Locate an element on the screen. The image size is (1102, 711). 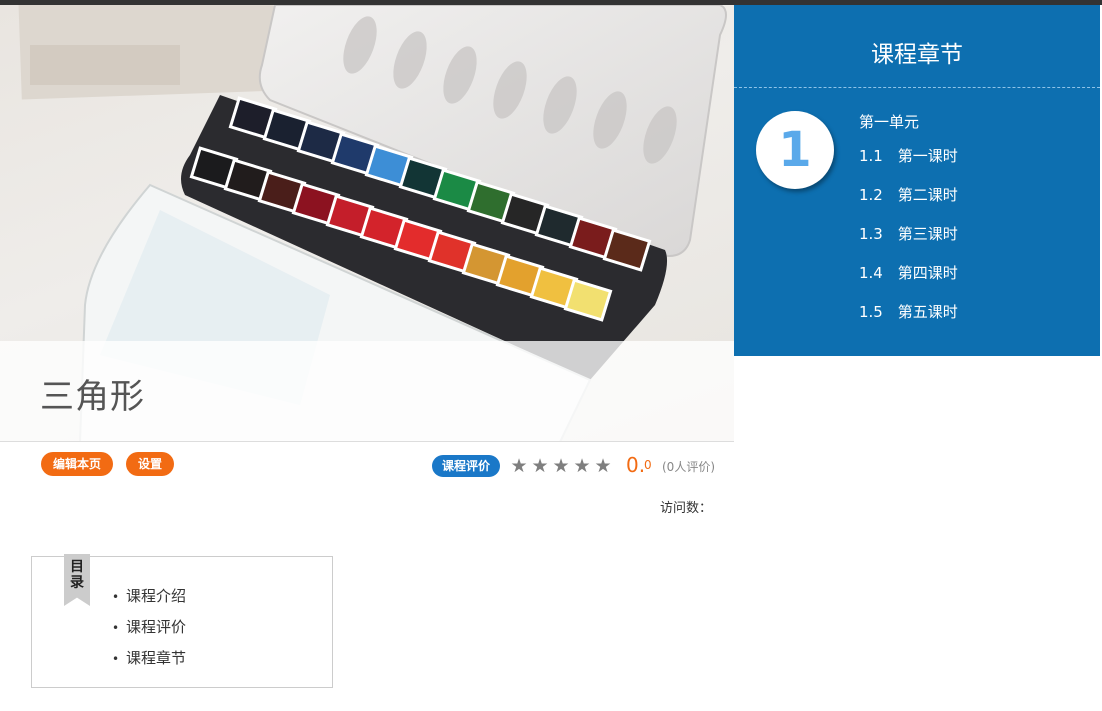
rating-stars: ★ ★ ★ ★ ★ is located at coordinates (561, 466).